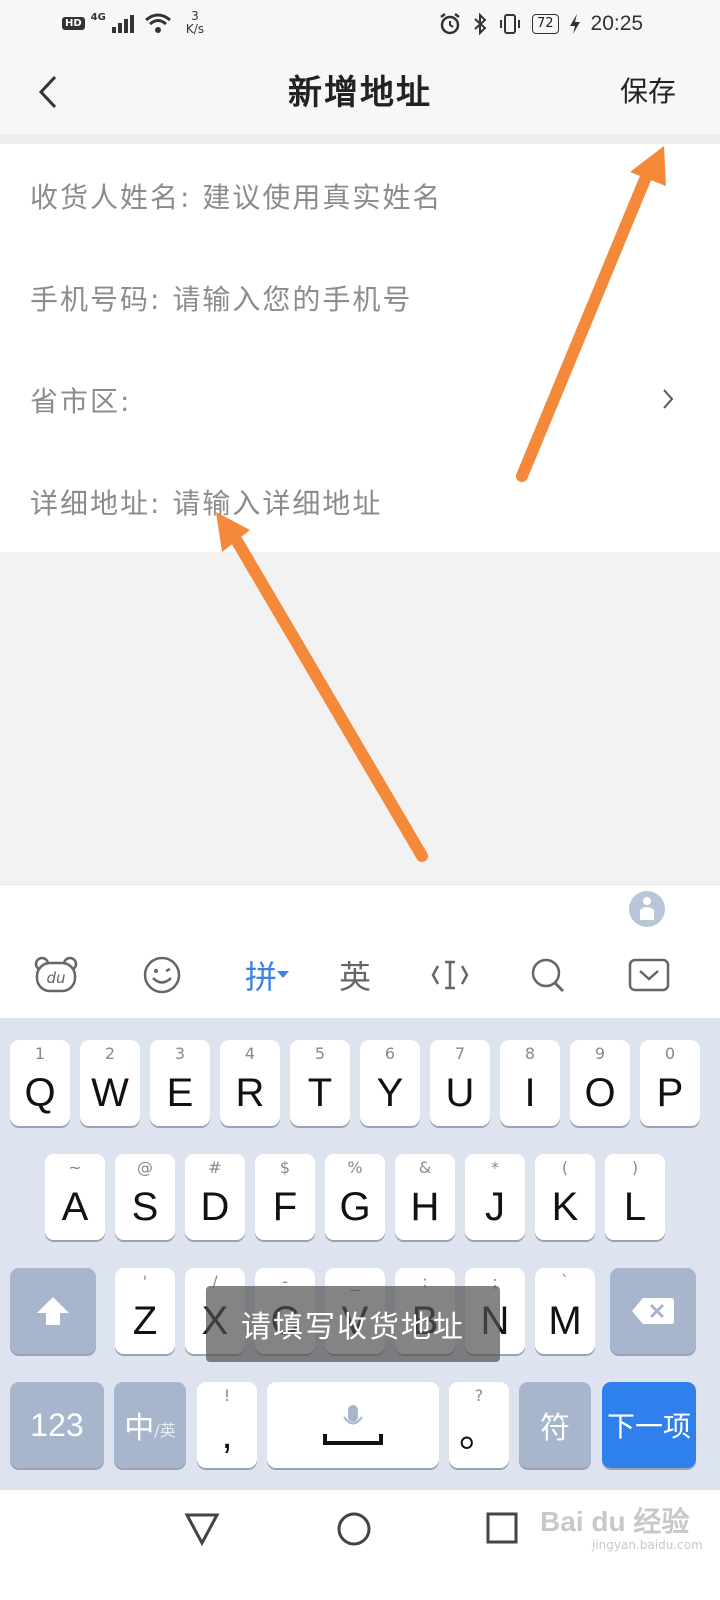 The height and width of the screenshot is (1600, 720). What do you see at coordinates (322, 197) in the screenshot?
I see `name-placeholder: 建议使用真实姓名` at bounding box center [322, 197].